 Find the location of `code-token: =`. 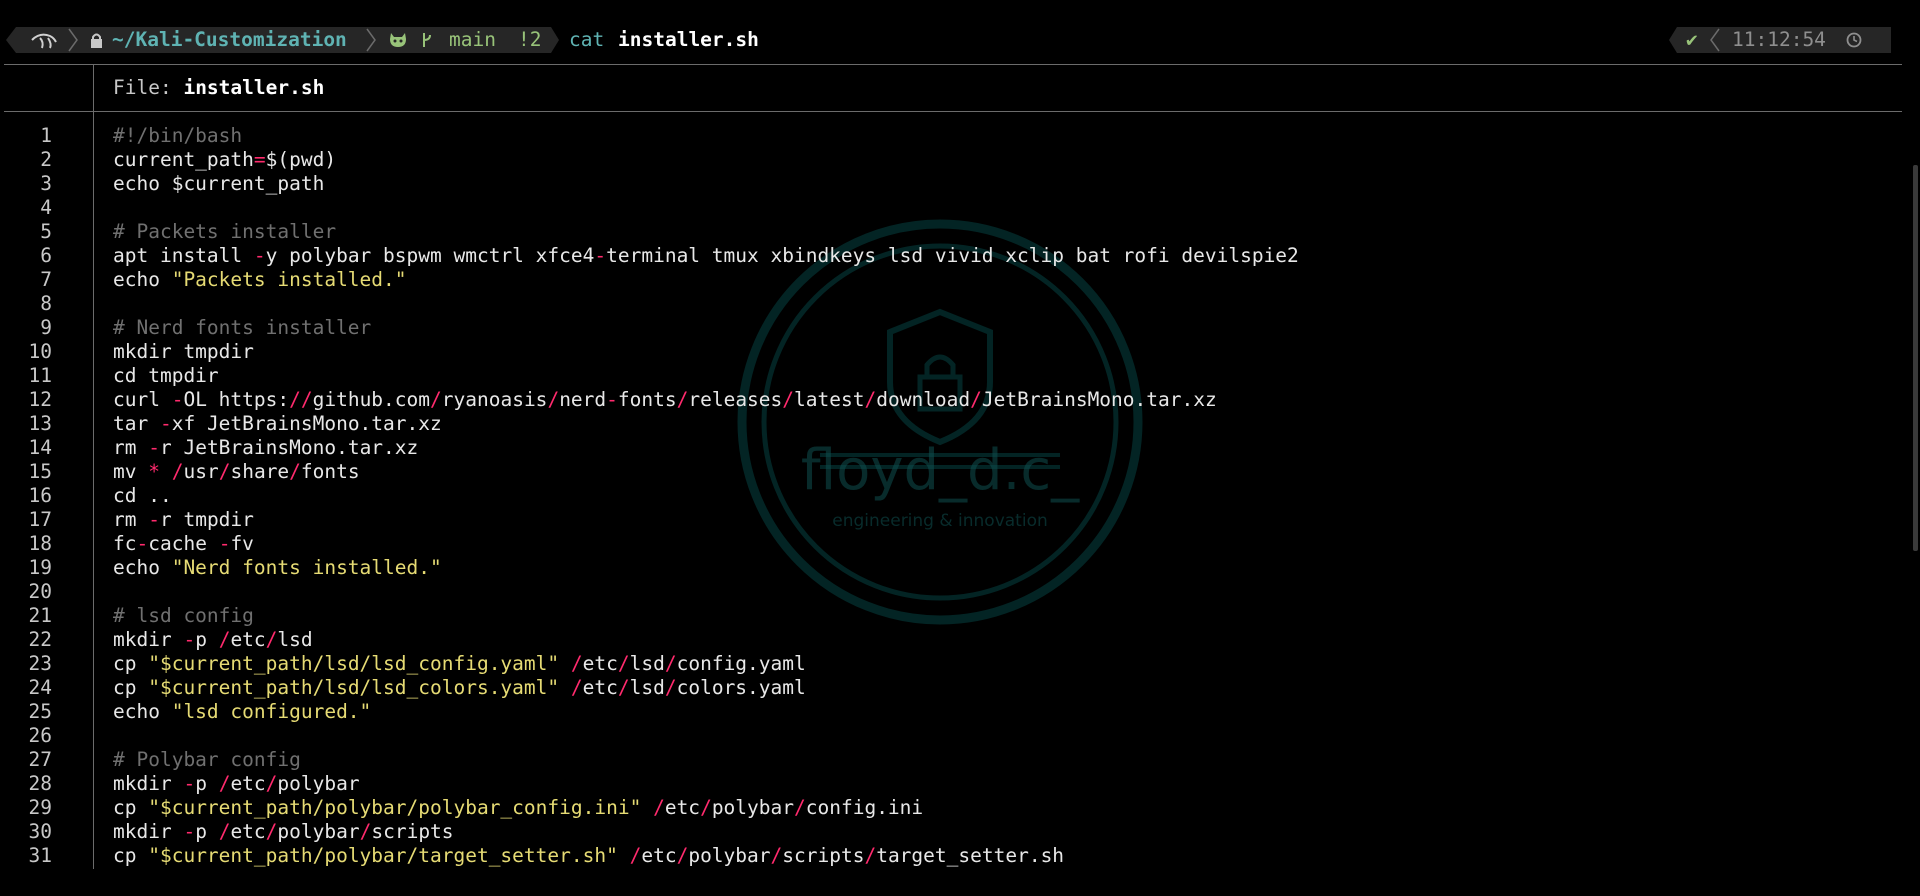

code-token: = is located at coordinates (259, 159).